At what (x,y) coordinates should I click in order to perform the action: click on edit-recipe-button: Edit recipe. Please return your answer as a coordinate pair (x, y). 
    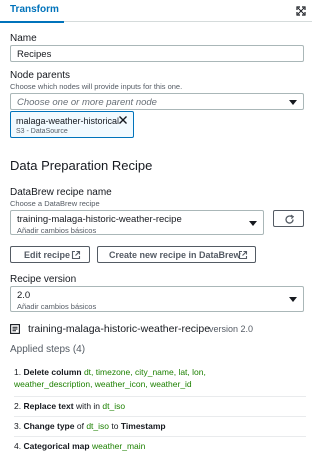
    Looking at the image, I should click on (50, 254).